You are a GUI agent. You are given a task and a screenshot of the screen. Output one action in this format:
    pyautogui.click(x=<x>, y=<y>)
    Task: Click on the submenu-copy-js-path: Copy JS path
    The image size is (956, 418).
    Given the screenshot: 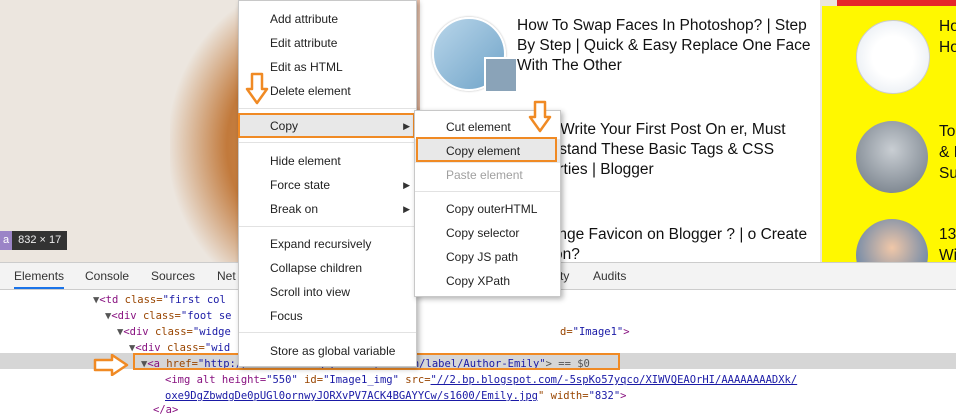 What is the action you would take?
    pyautogui.click(x=487, y=257)
    